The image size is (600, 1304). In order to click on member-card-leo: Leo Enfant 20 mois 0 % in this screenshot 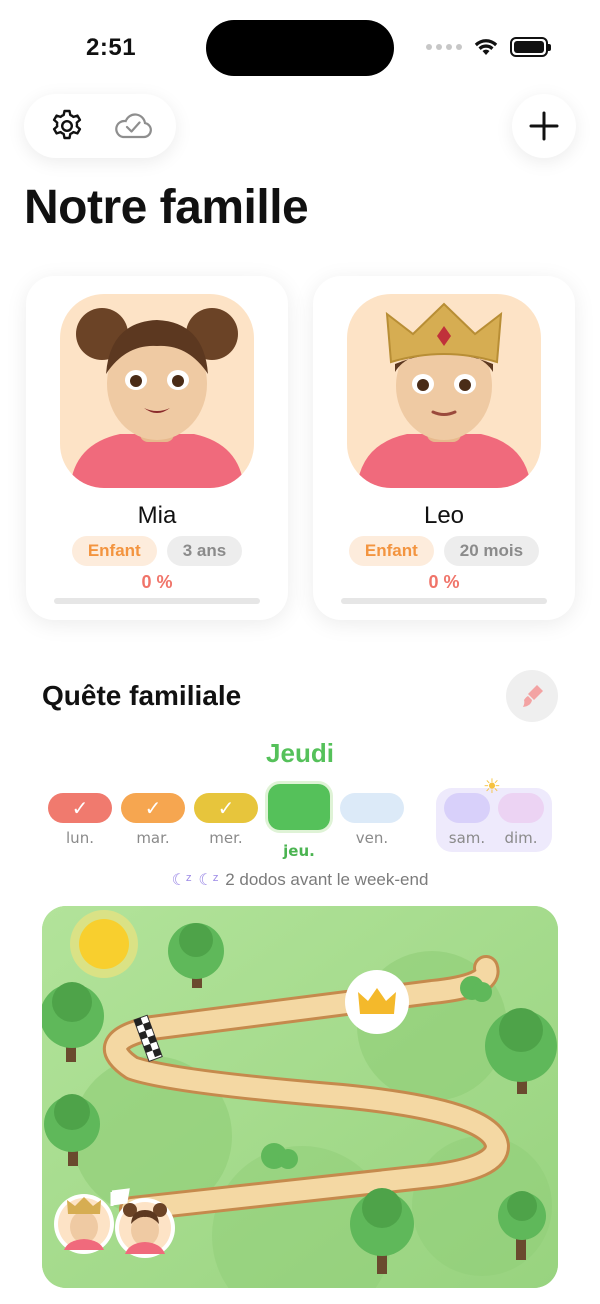, I will do `click(444, 448)`.